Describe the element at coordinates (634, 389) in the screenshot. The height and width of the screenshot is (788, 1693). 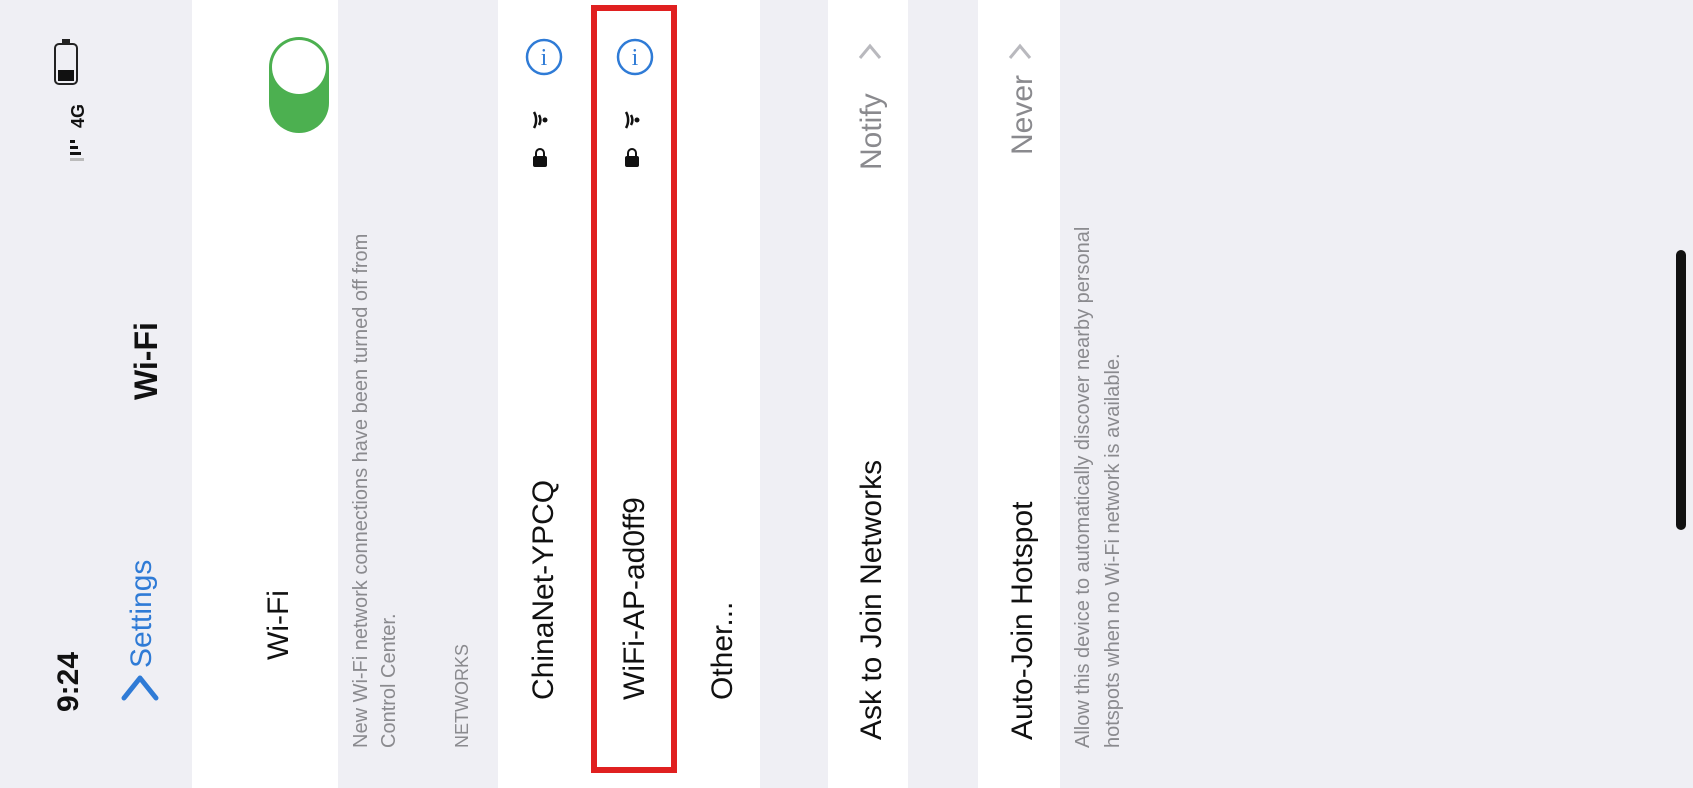
I see `highlight-box` at that location.